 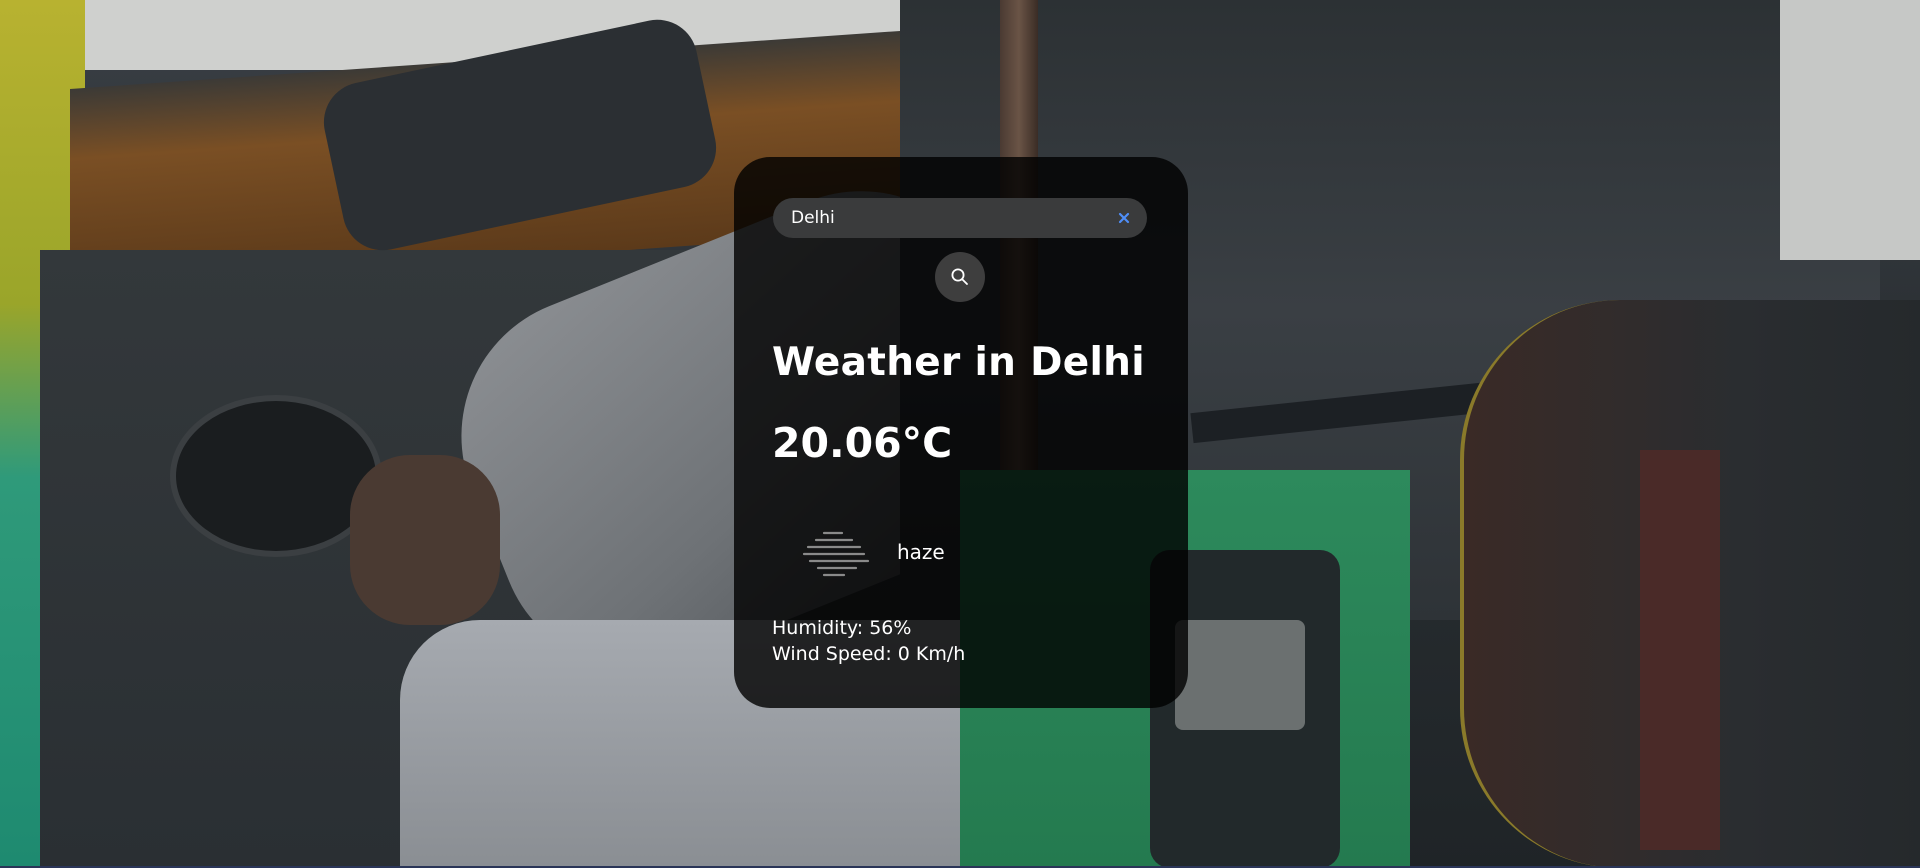 I want to click on close-icon, so click(x=1124, y=218).